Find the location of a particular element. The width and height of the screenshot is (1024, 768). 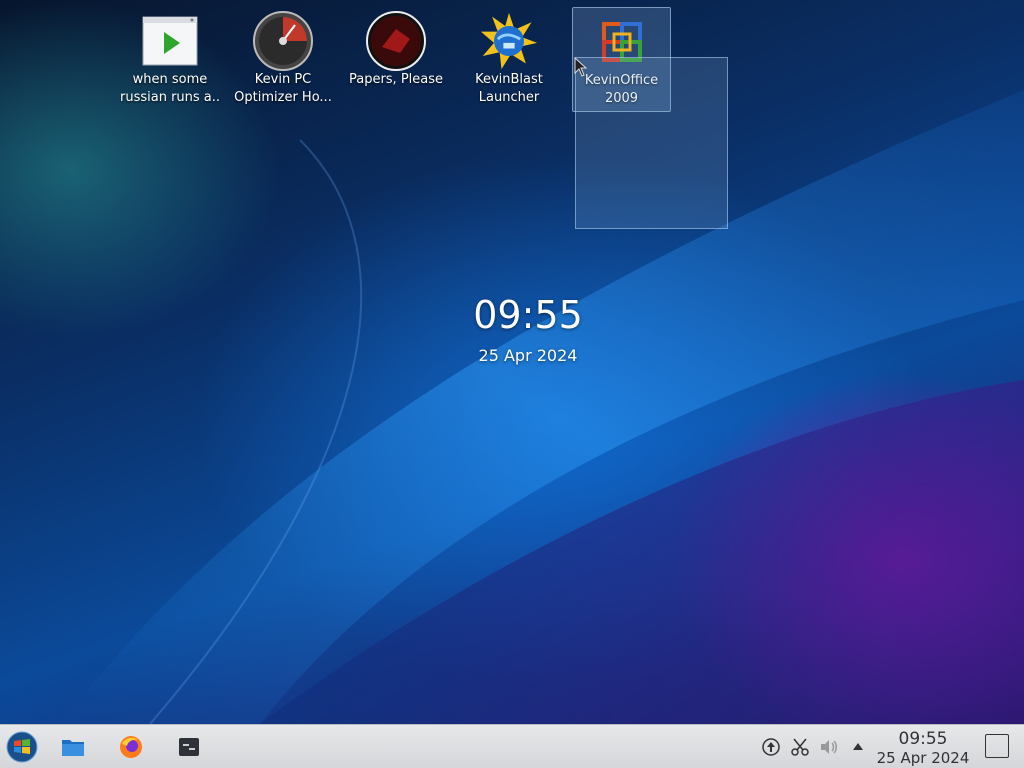

start-orb-icon is located at coordinates (22, 747).